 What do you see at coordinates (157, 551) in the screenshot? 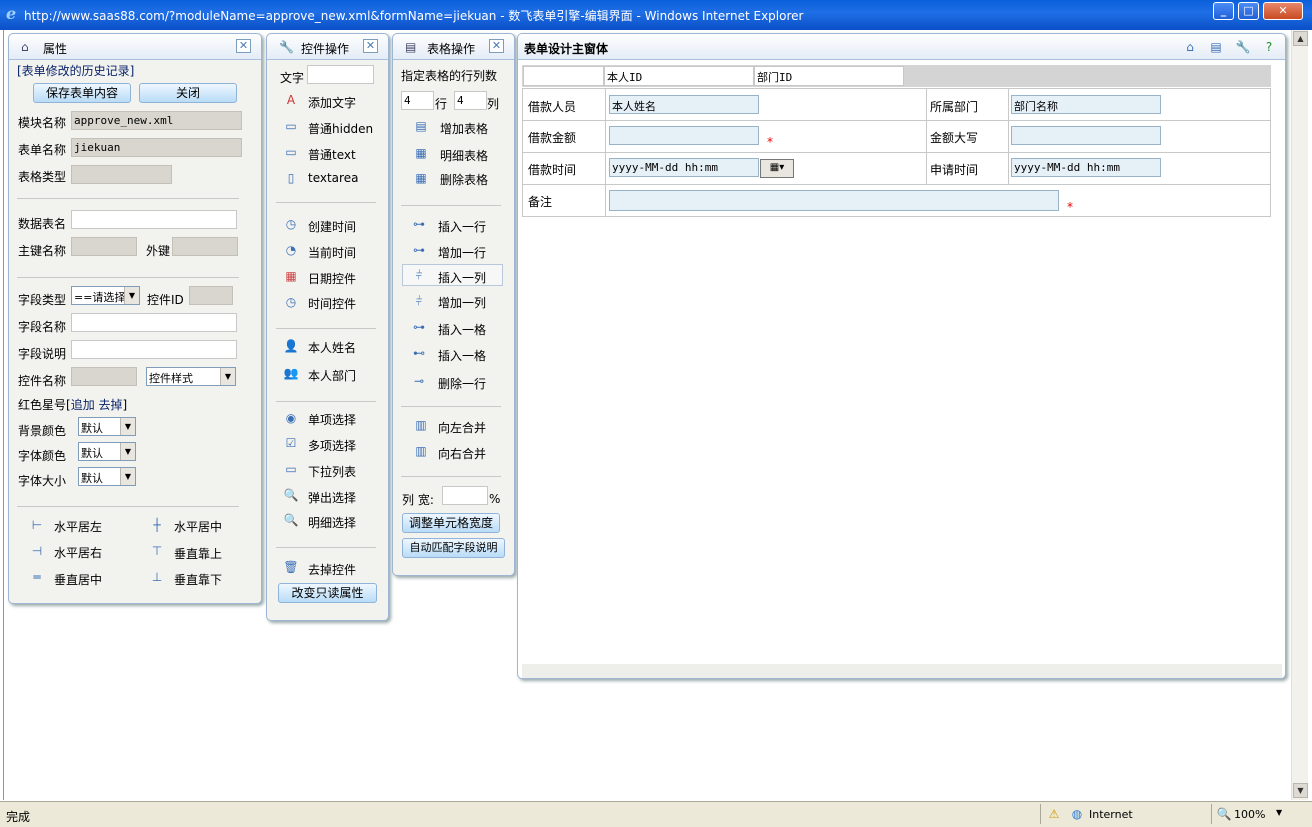
I see `valign-top-icon: ⊤` at bounding box center [157, 551].